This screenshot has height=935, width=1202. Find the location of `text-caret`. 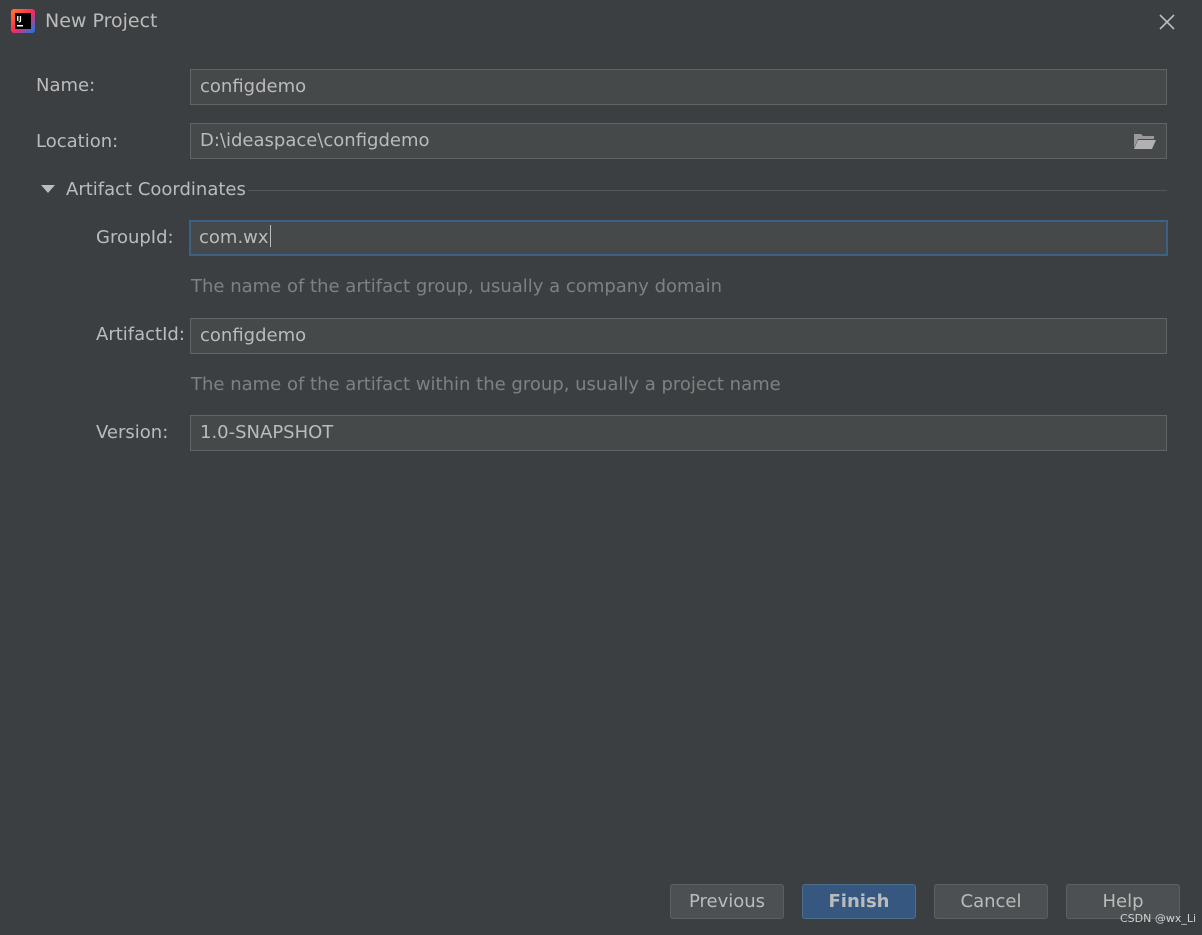

text-caret is located at coordinates (270, 236).